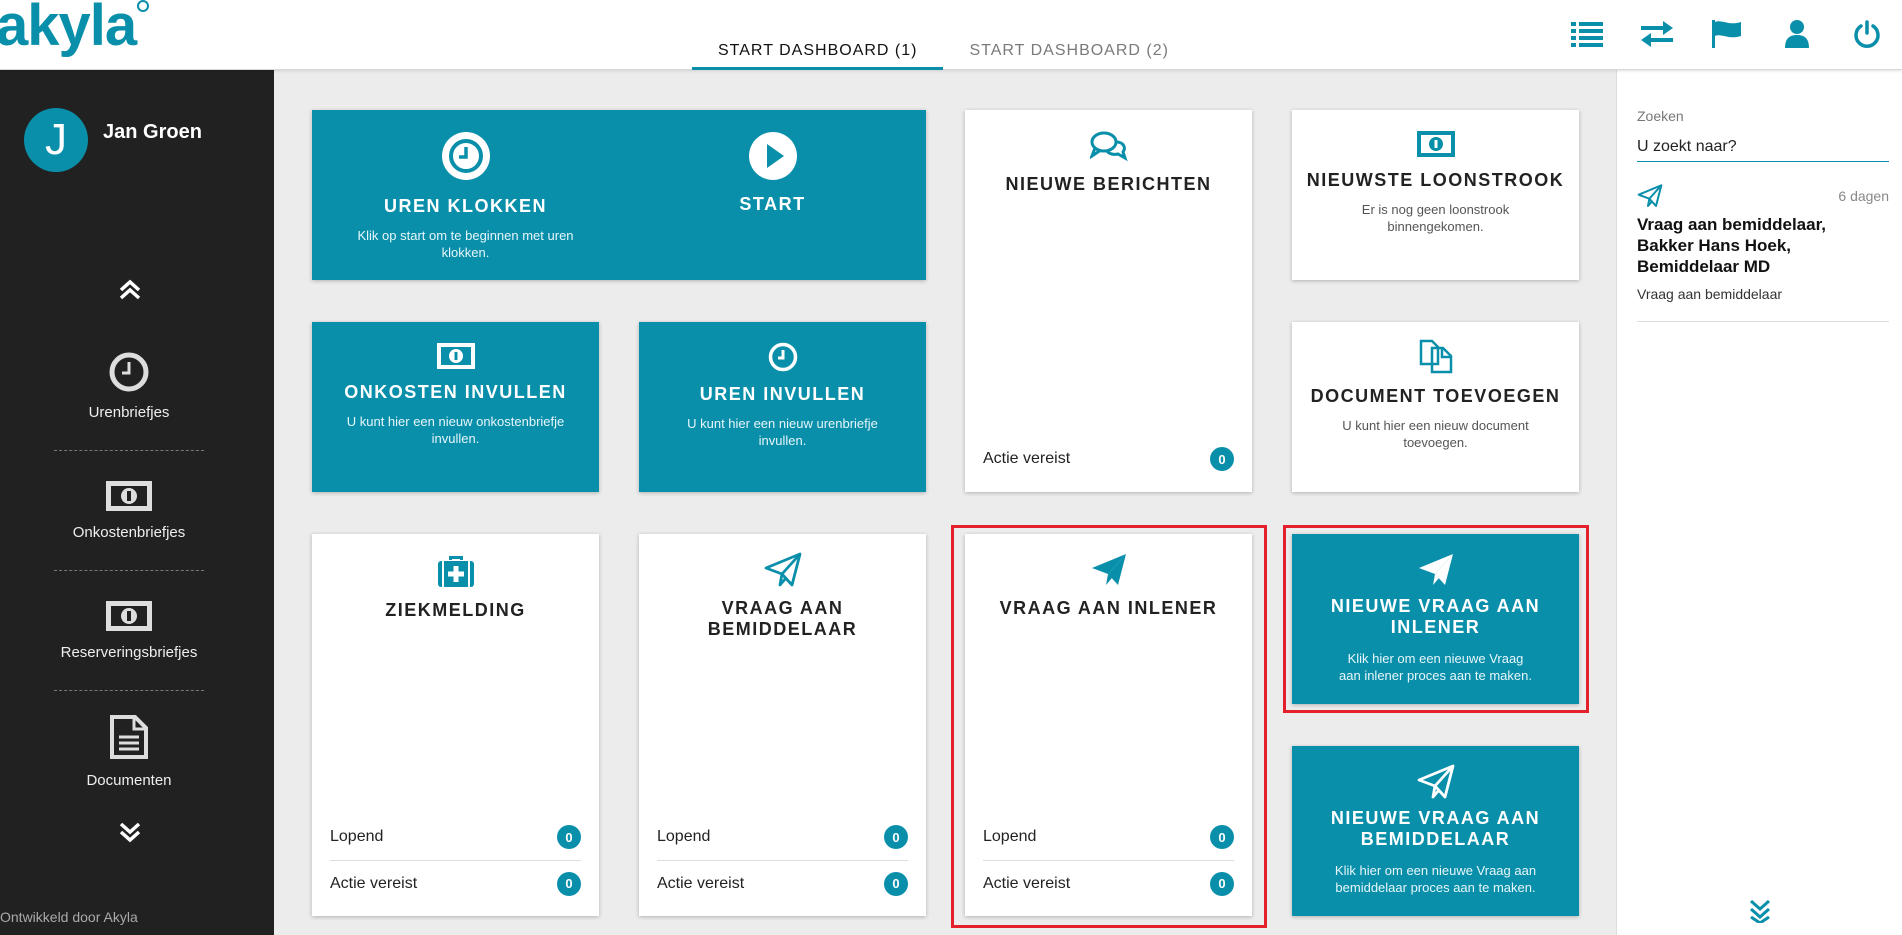 The width and height of the screenshot is (1902, 935). I want to click on sidebar-item-label: Reserveringsbriefjes, so click(129, 652).